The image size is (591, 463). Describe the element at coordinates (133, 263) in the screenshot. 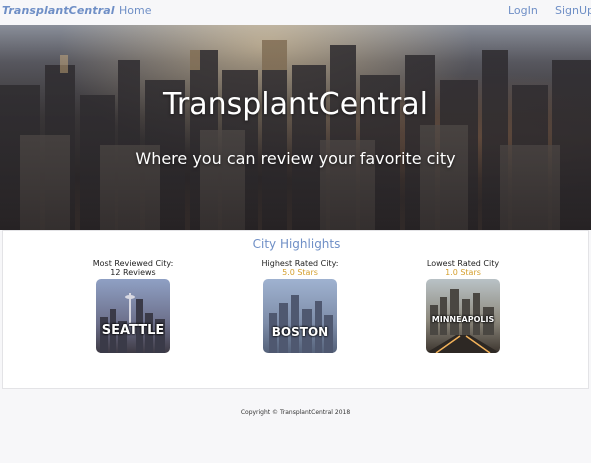

I see `card-label: Most Reviewed City:` at that location.